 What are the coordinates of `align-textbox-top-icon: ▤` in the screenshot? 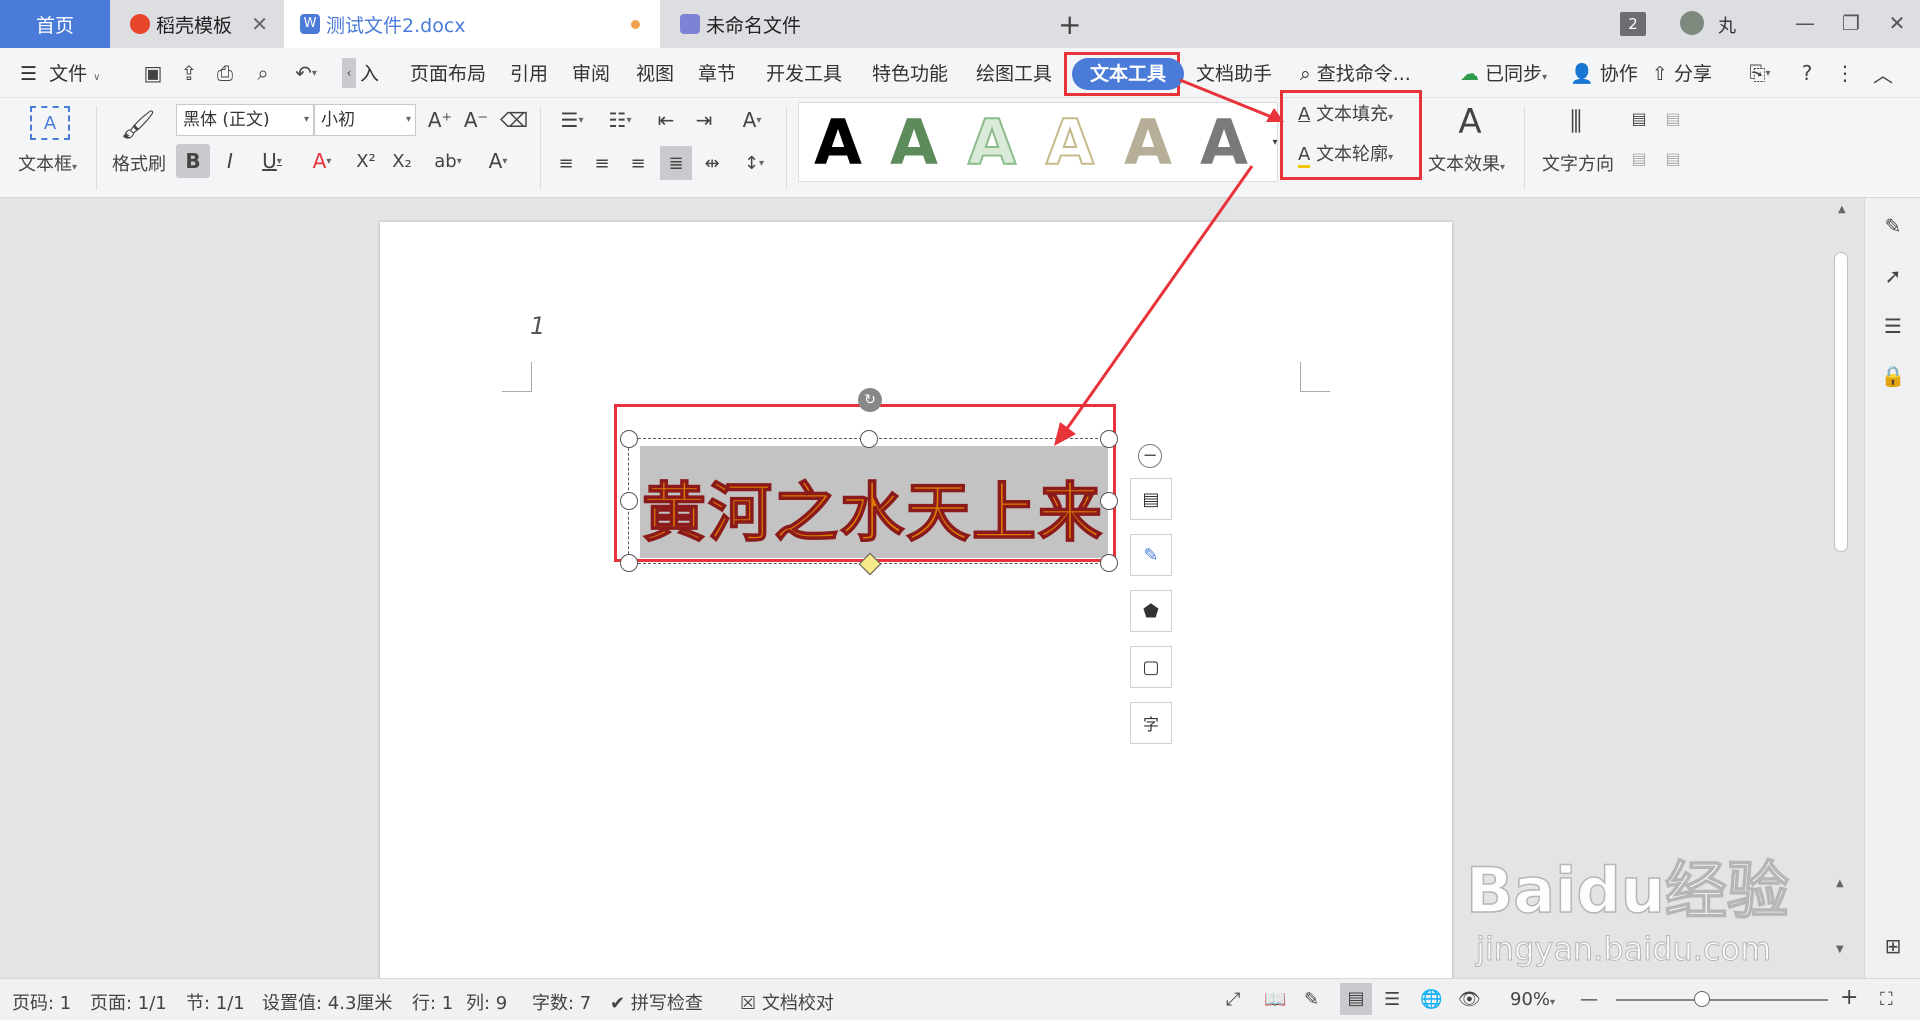 It's located at (1639, 118).